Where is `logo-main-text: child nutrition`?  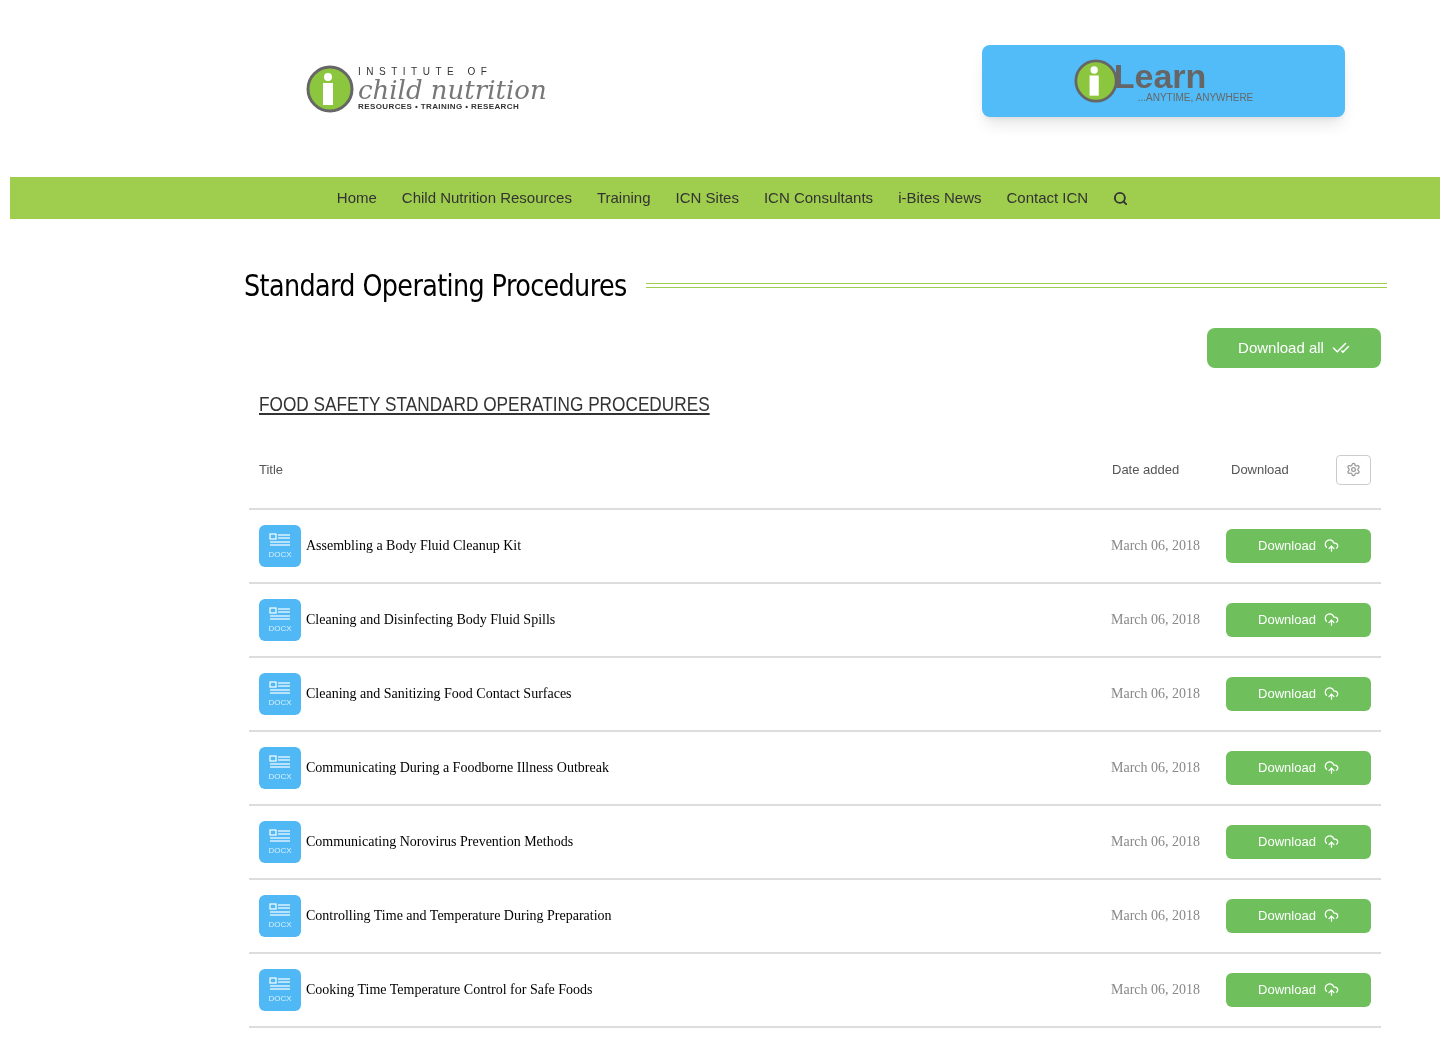 logo-main-text: child nutrition is located at coordinates (452, 89).